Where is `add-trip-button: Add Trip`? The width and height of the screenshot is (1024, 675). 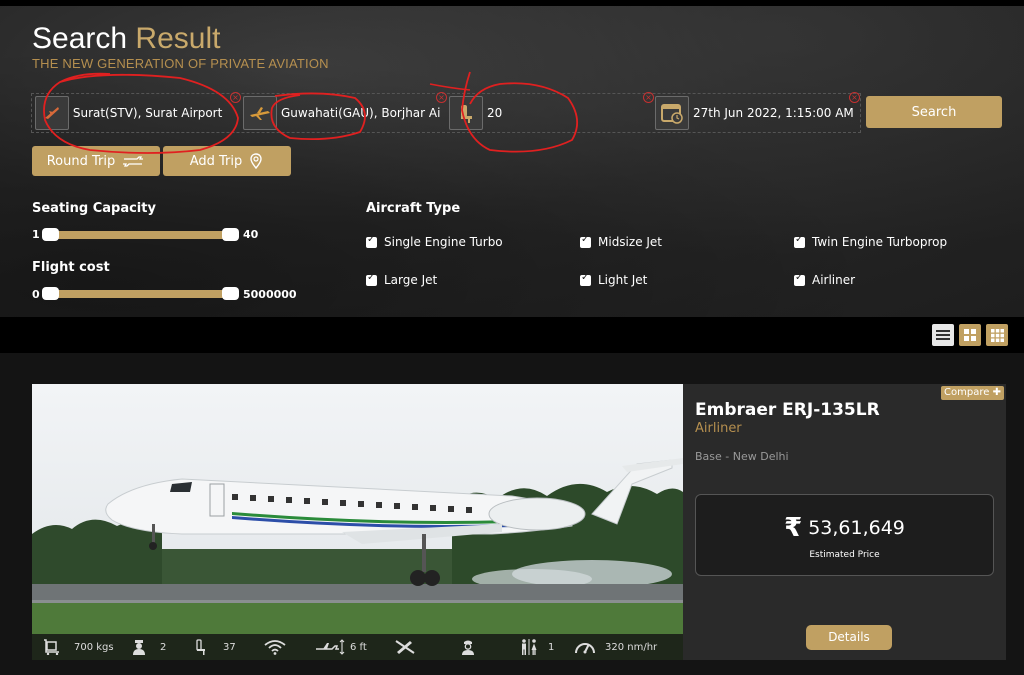
add-trip-button: Add Trip is located at coordinates (227, 161).